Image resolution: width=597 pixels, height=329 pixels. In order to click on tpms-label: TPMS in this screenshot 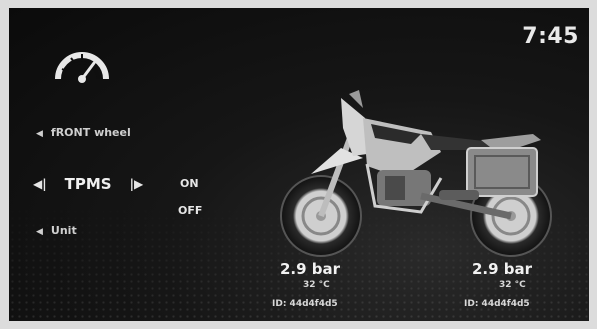, I will do `click(88, 184)`.